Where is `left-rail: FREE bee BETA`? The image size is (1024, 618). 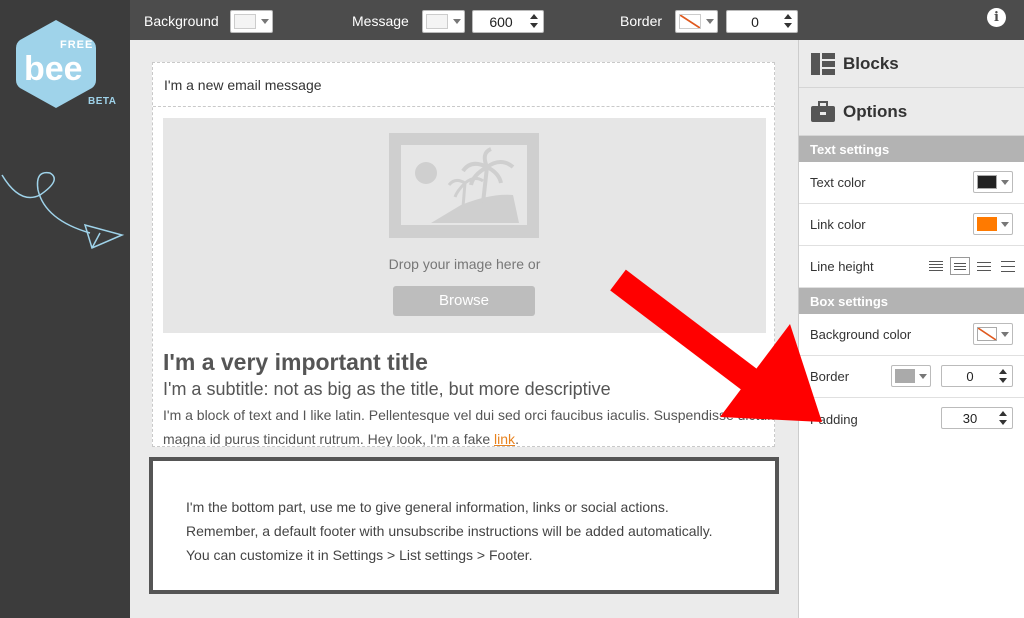
left-rail: FREE bee BETA is located at coordinates (65, 309).